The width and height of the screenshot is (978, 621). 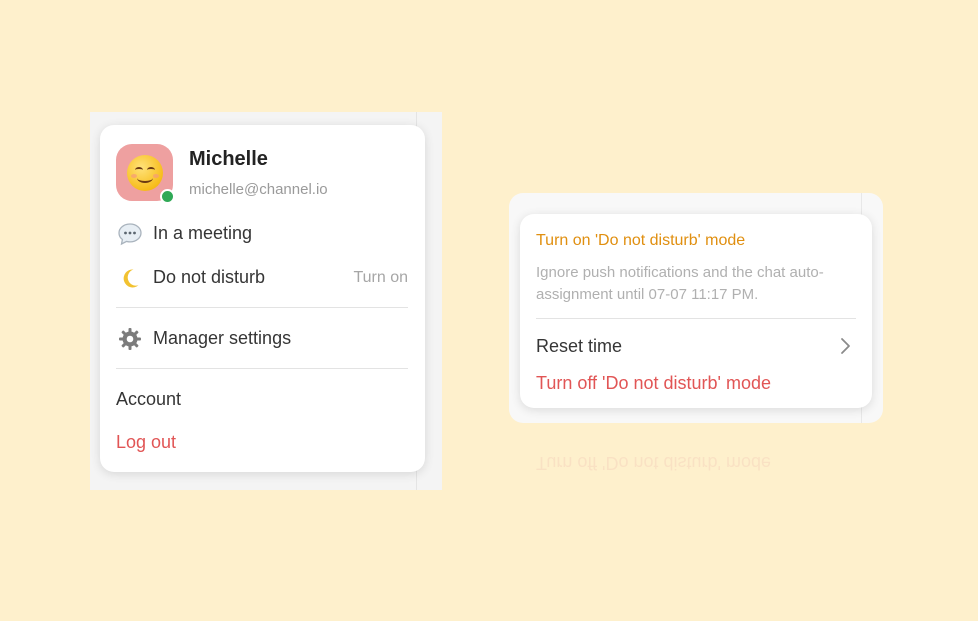 What do you see at coordinates (209, 277) in the screenshot?
I see `status-label: Do not disturb` at bounding box center [209, 277].